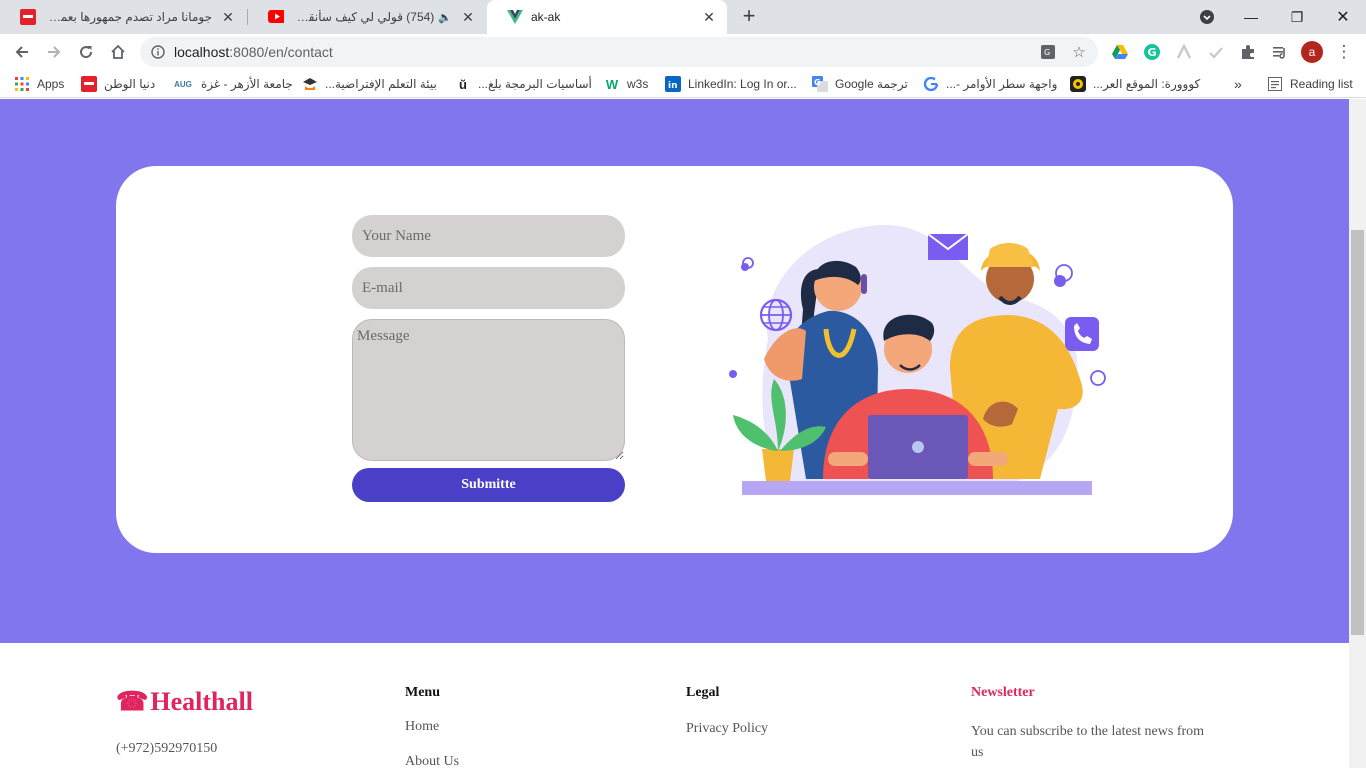 Image resolution: width=1366 pixels, height=768 pixels. I want to click on google-drive-icon, so click(1120, 52).